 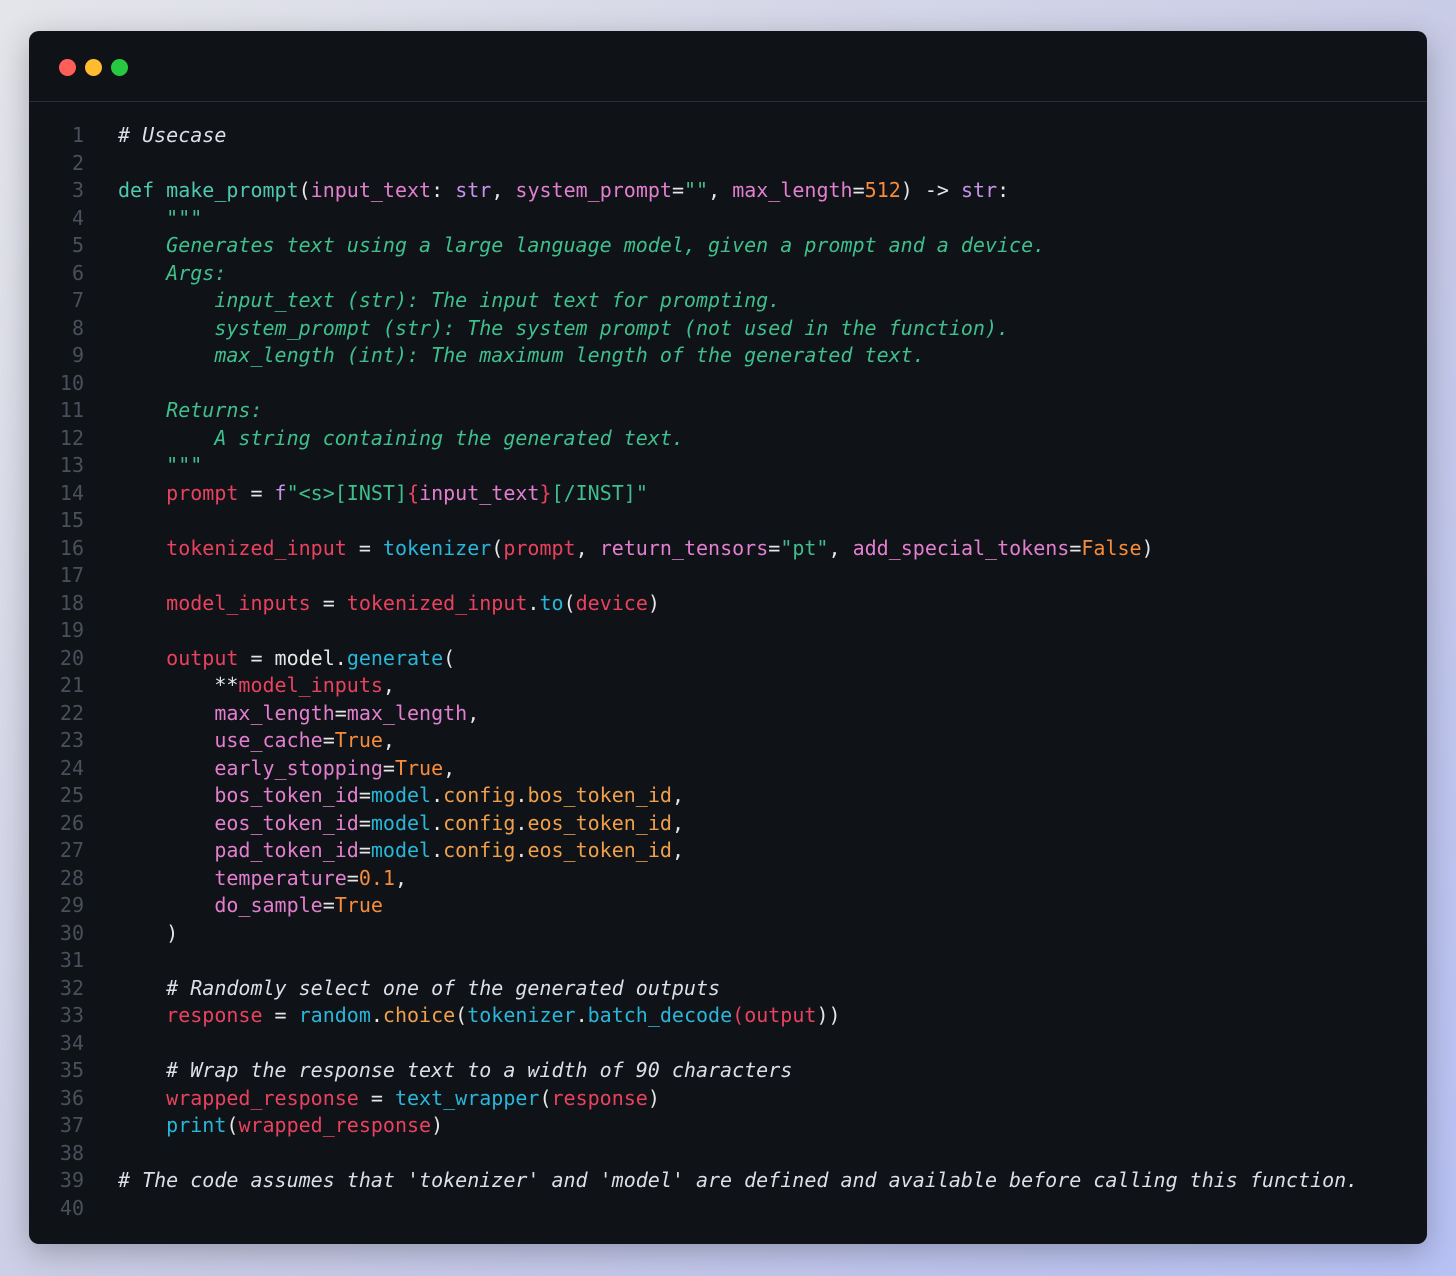 What do you see at coordinates (521, 1015) in the screenshot?
I see `code-token: tokenizer` at bounding box center [521, 1015].